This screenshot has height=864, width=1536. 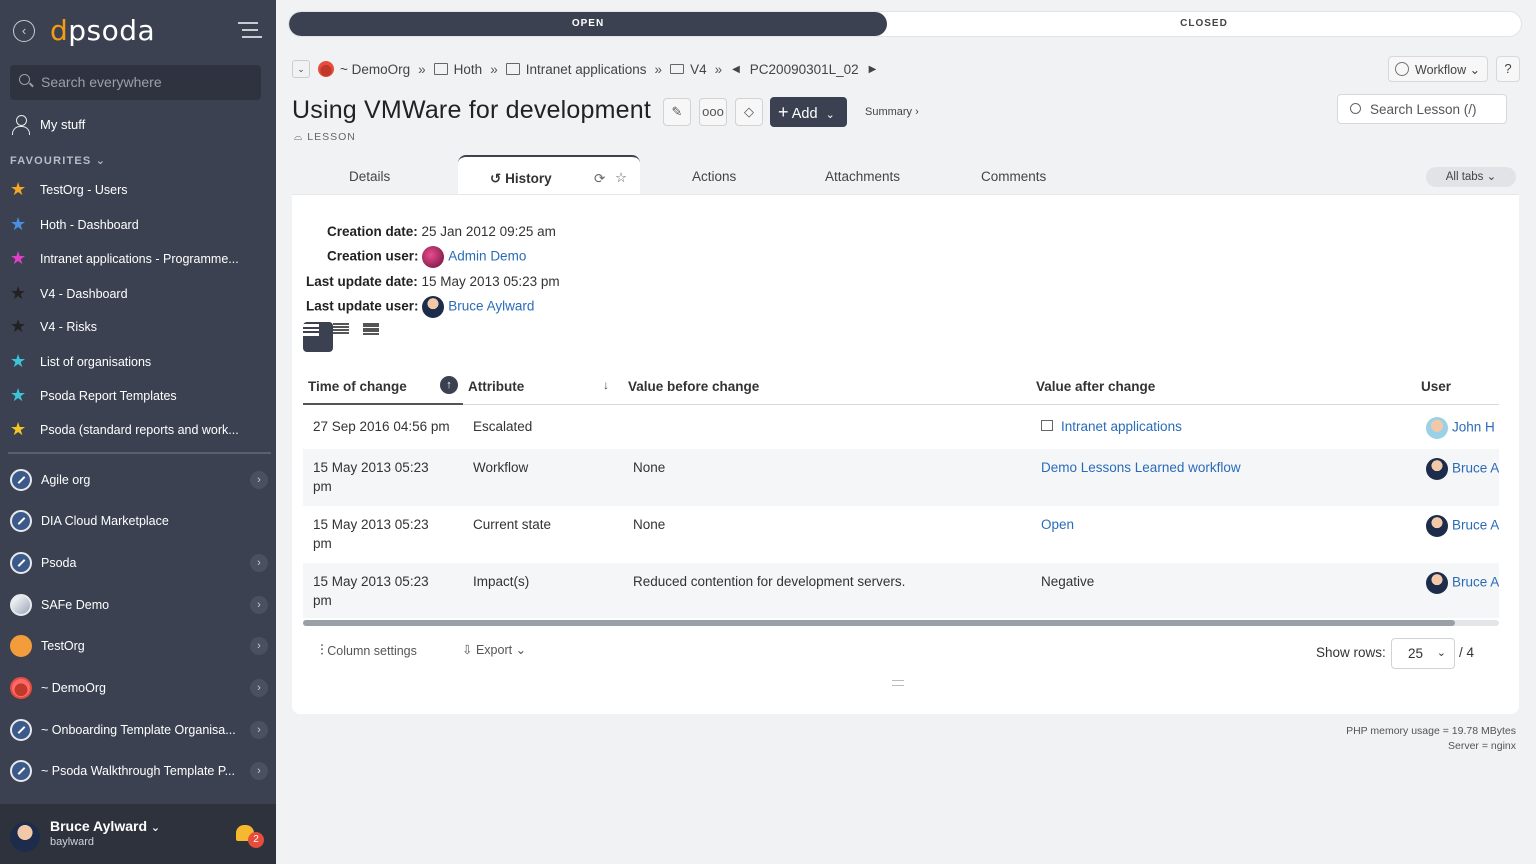 I want to click on tag-button: ◇, so click(x=749, y=112).